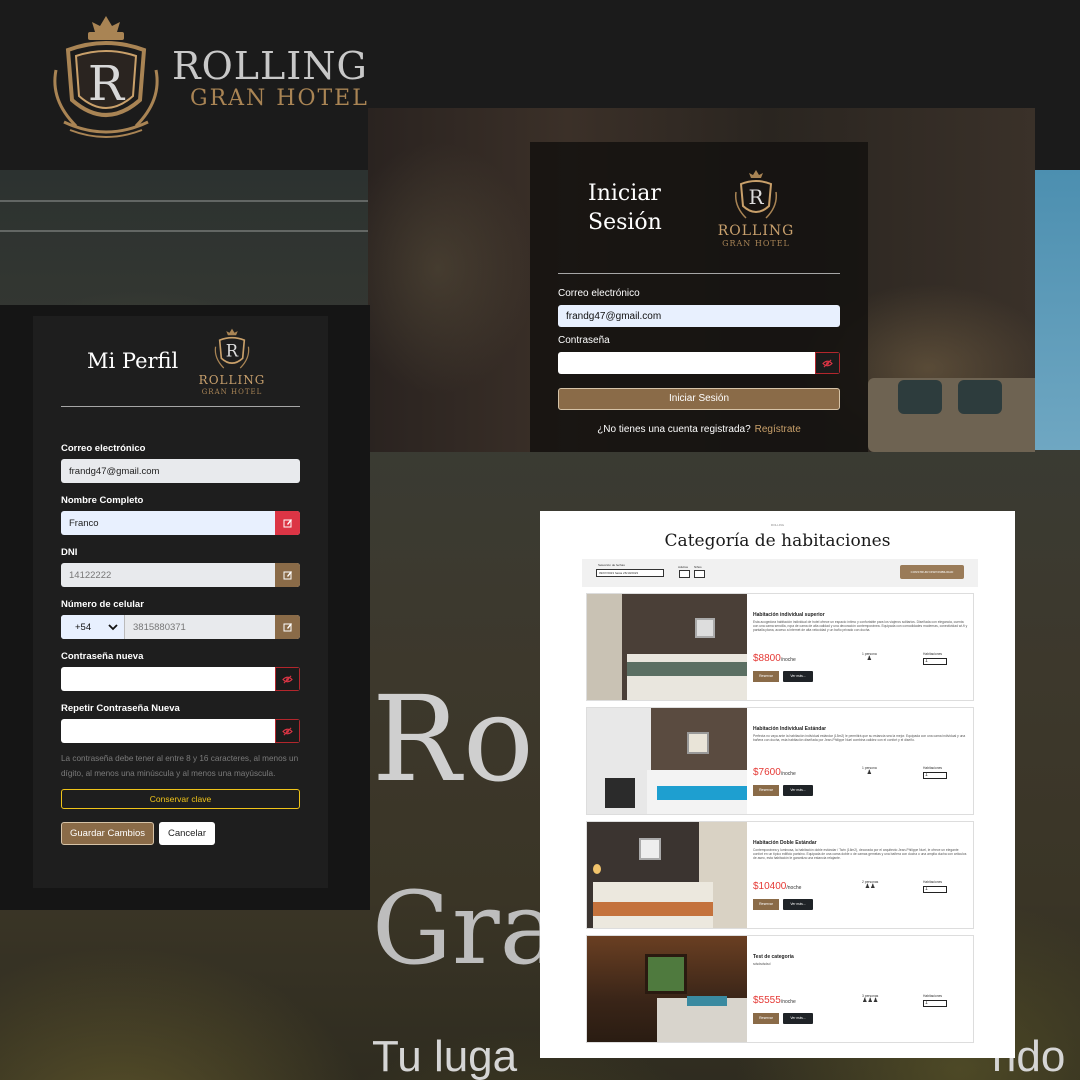 The height and width of the screenshot is (1080, 1080). I want to click on rooms-title: Categoría de habitaciones, so click(777, 541).